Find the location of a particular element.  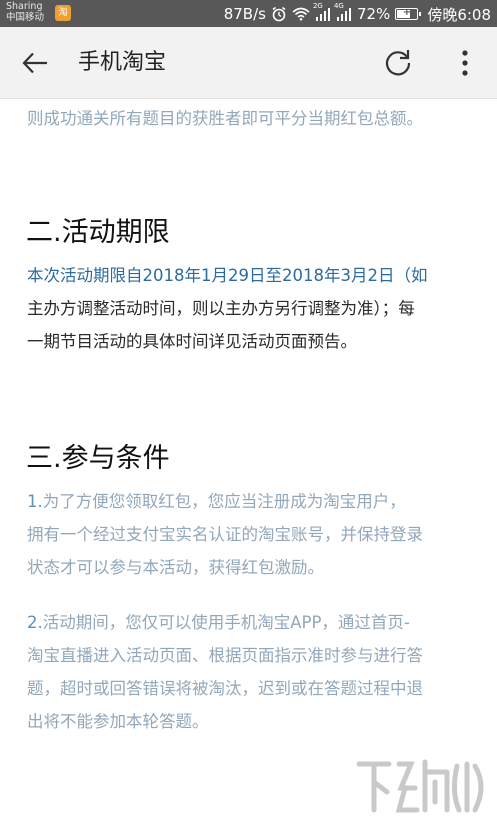

period-line-2: 主办方调整活动时间，则以主办方另行调整为准）；每 is located at coordinates (221, 308).